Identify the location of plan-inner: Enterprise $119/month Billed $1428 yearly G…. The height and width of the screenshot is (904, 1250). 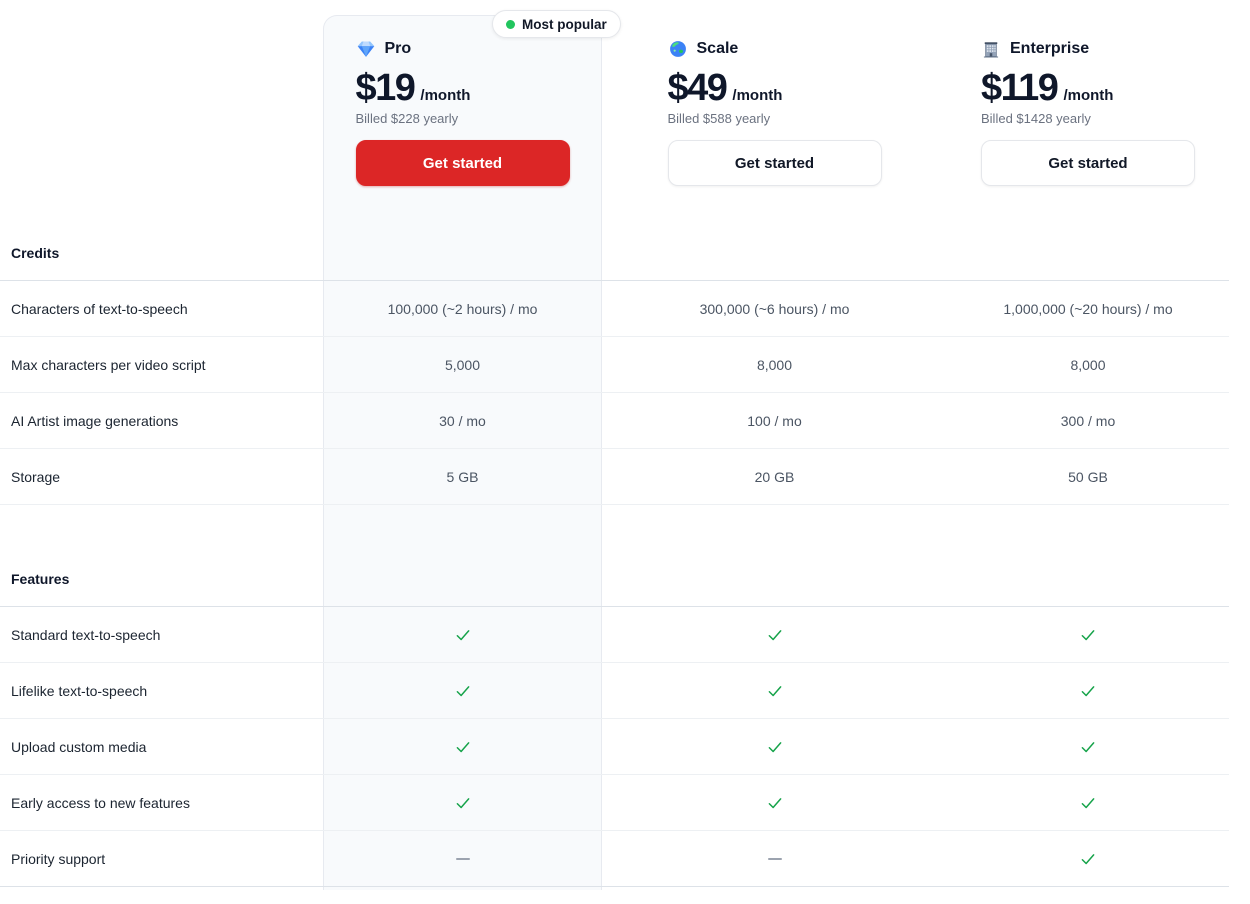
(1088, 93).